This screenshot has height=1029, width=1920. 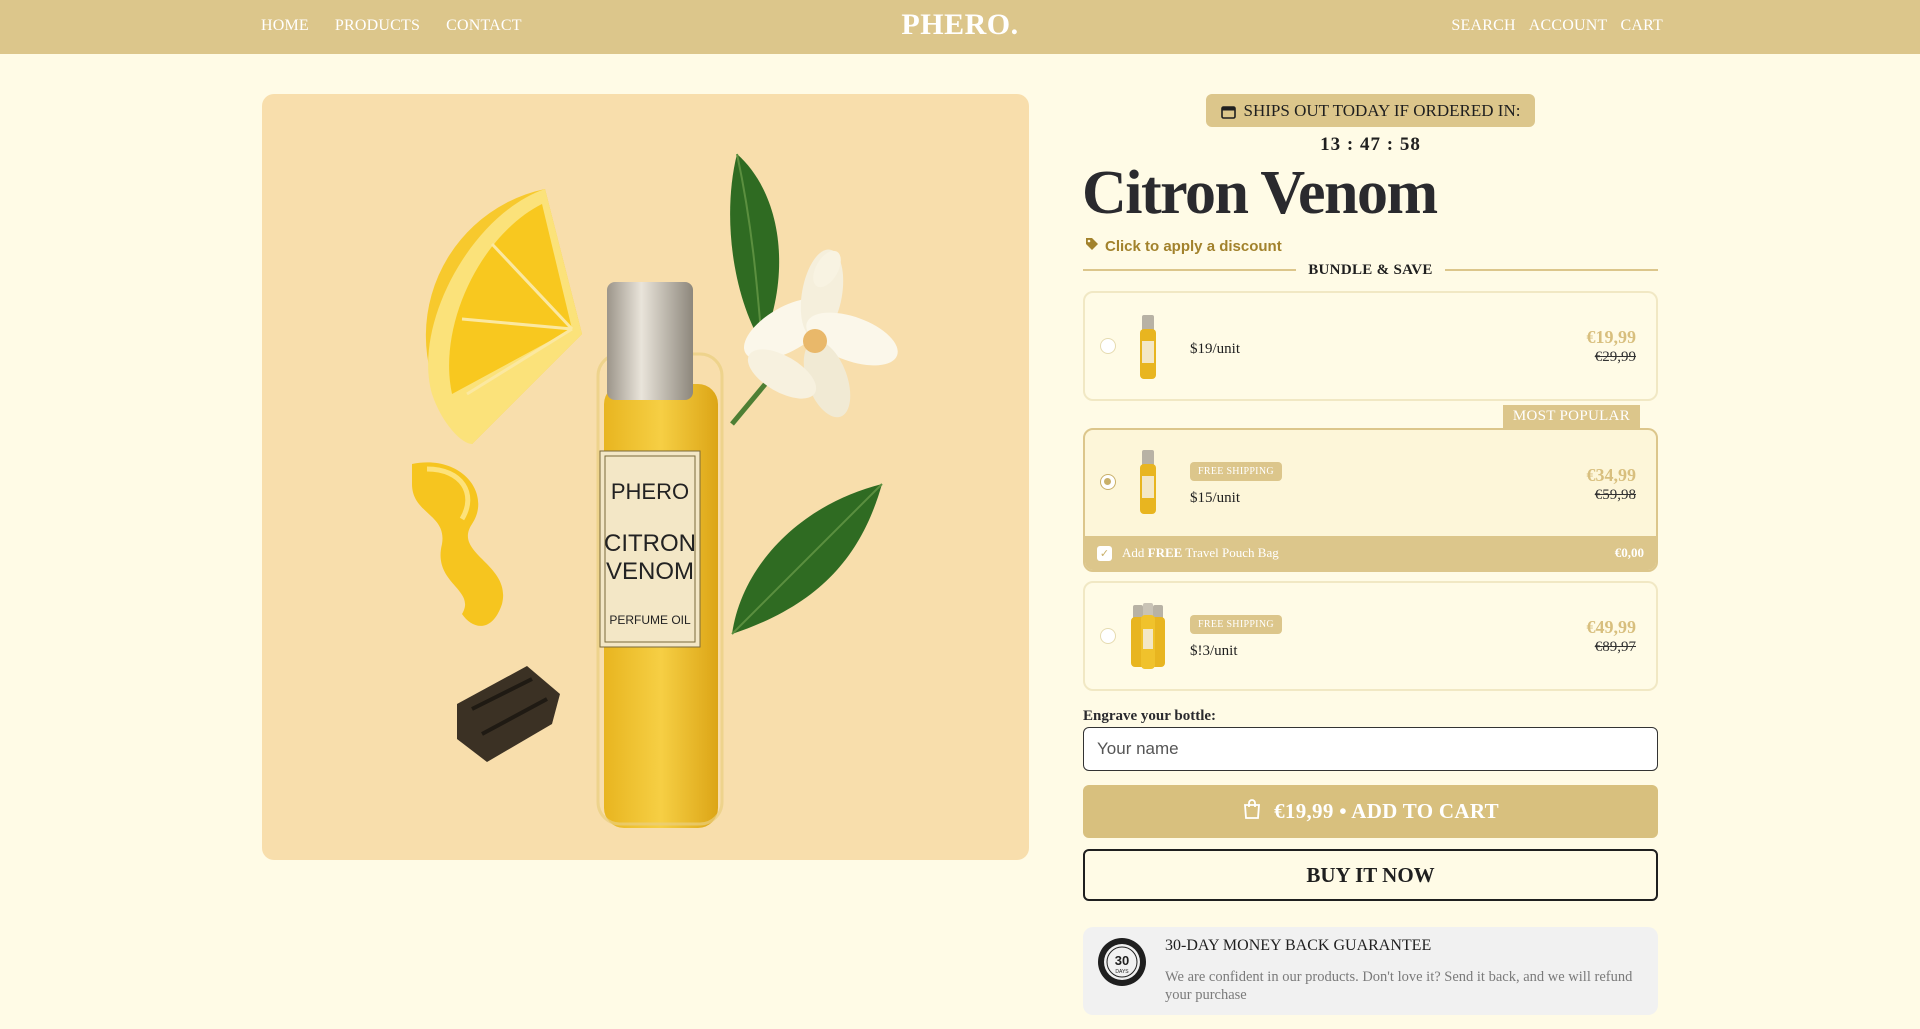 I want to click on compare-price: €29,99, so click(x=1615, y=357).